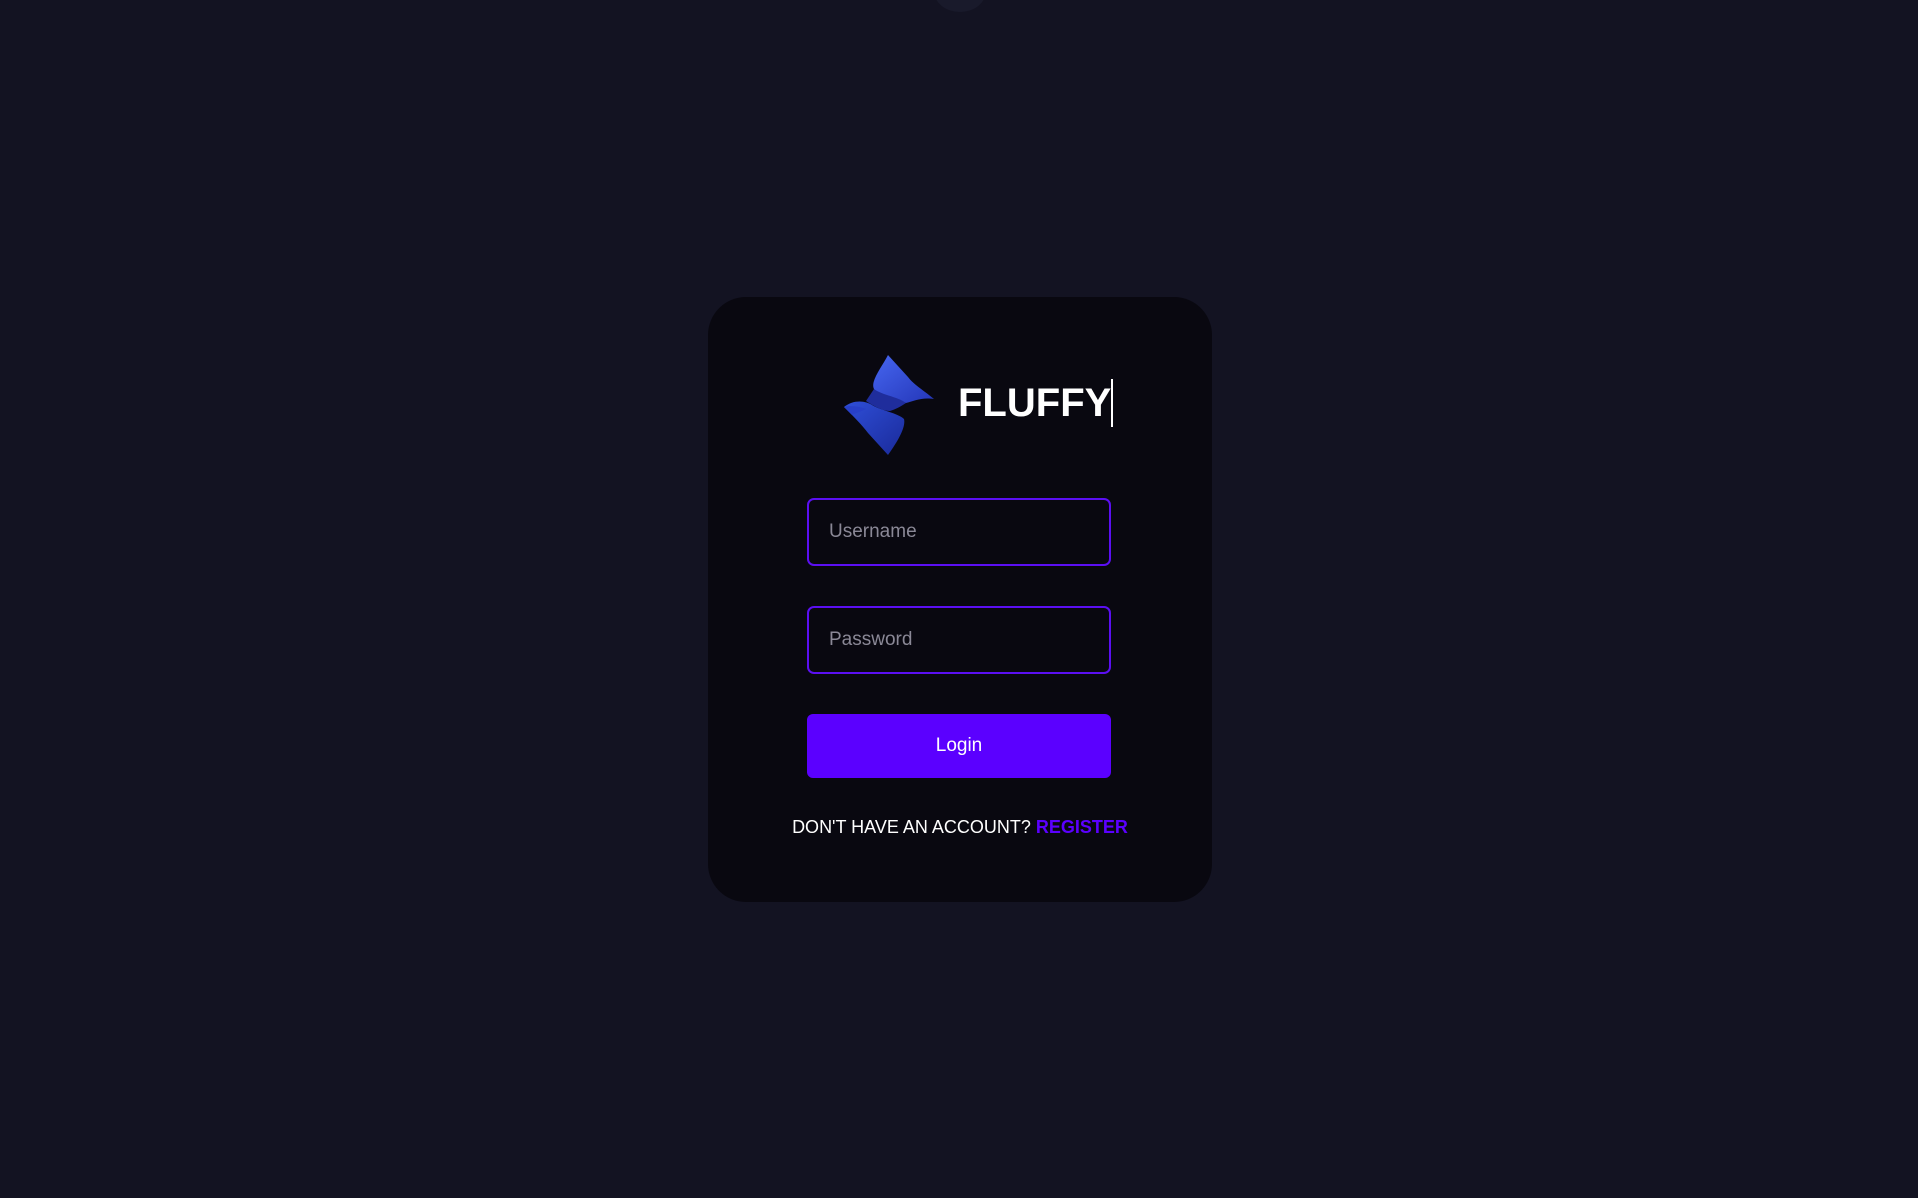 The image size is (1918, 1198). What do you see at coordinates (960, 6) in the screenshot?
I see `decorative-bubble` at bounding box center [960, 6].